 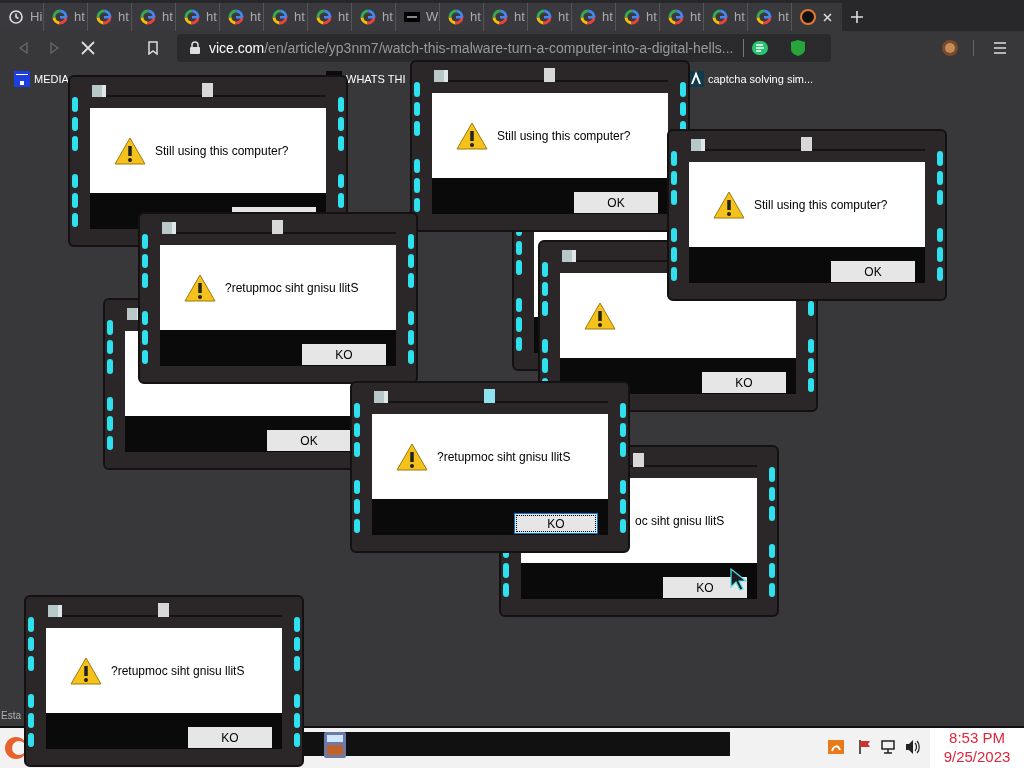 I want to click on site-icon, so click(x=412, y=17).